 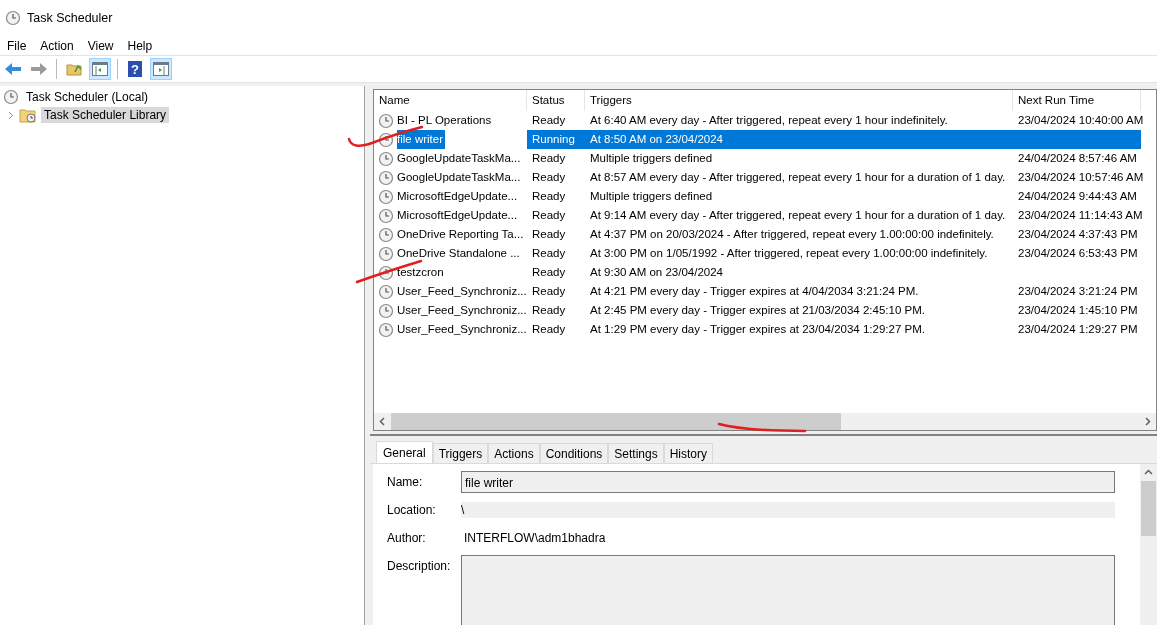 I want to click on location-field: \, so click(x=788, y=510).